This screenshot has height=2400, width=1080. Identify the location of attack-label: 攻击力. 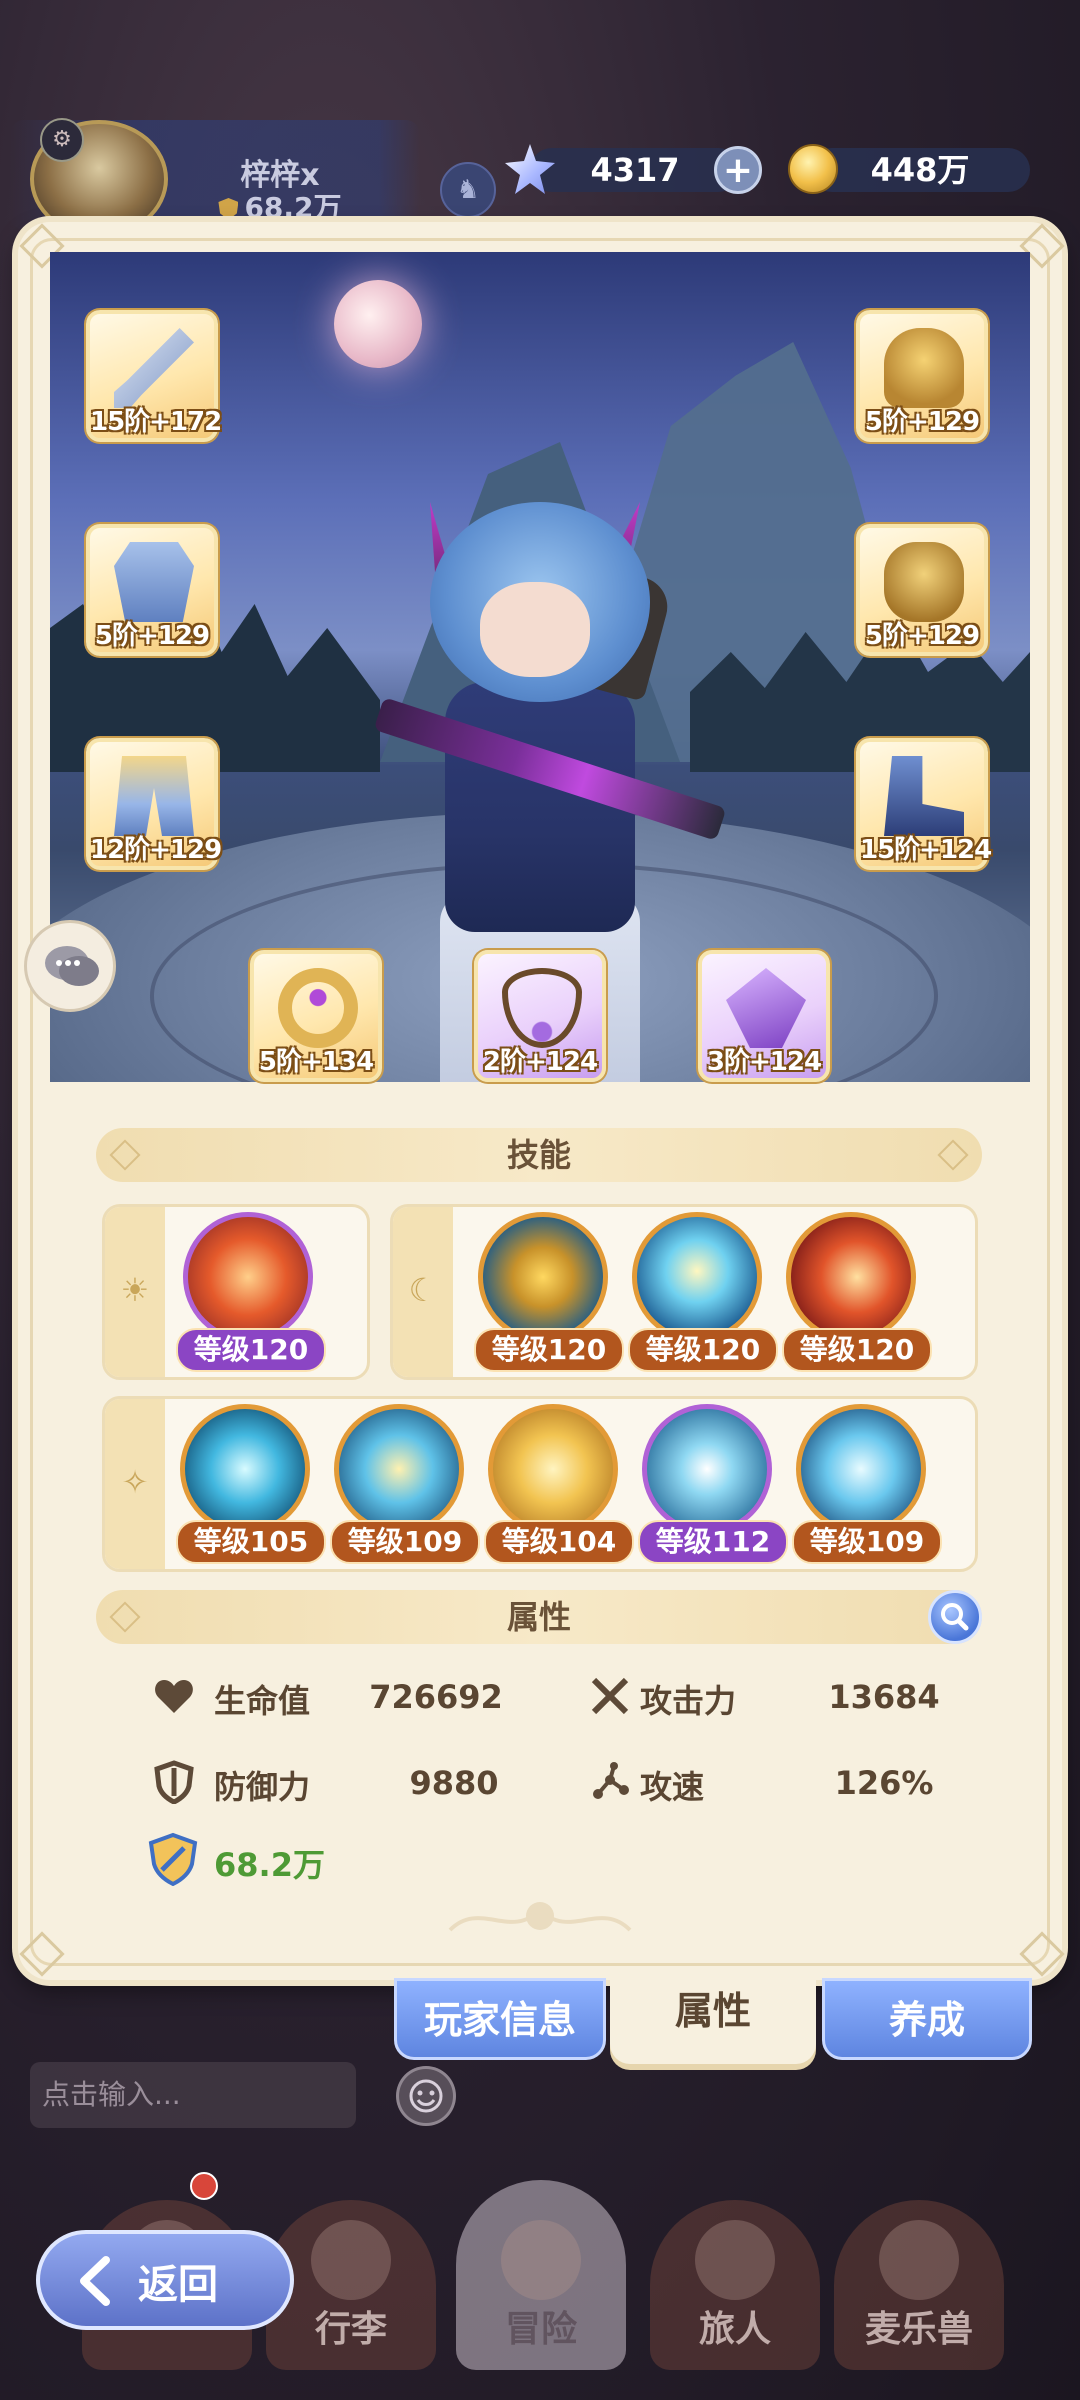
(688, 1701).